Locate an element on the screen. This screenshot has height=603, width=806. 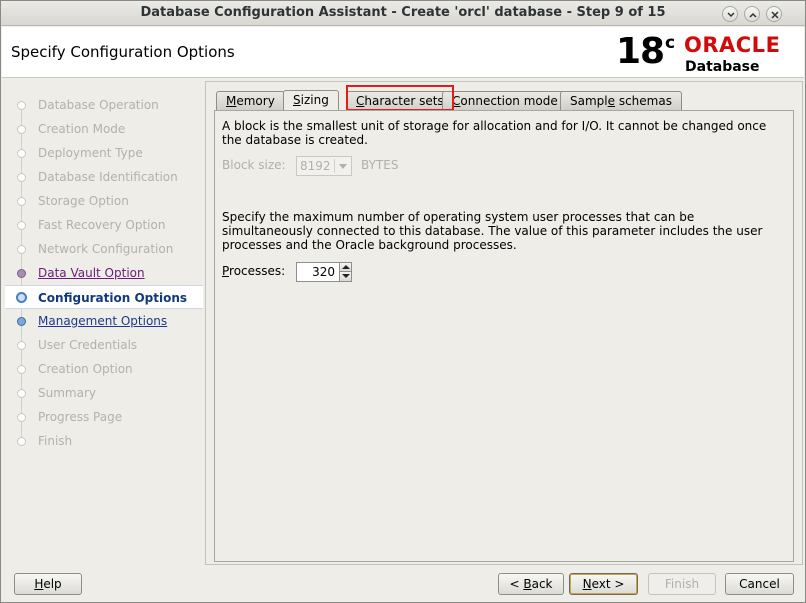
step-label: Management Options is located at coordinates (103, 321).